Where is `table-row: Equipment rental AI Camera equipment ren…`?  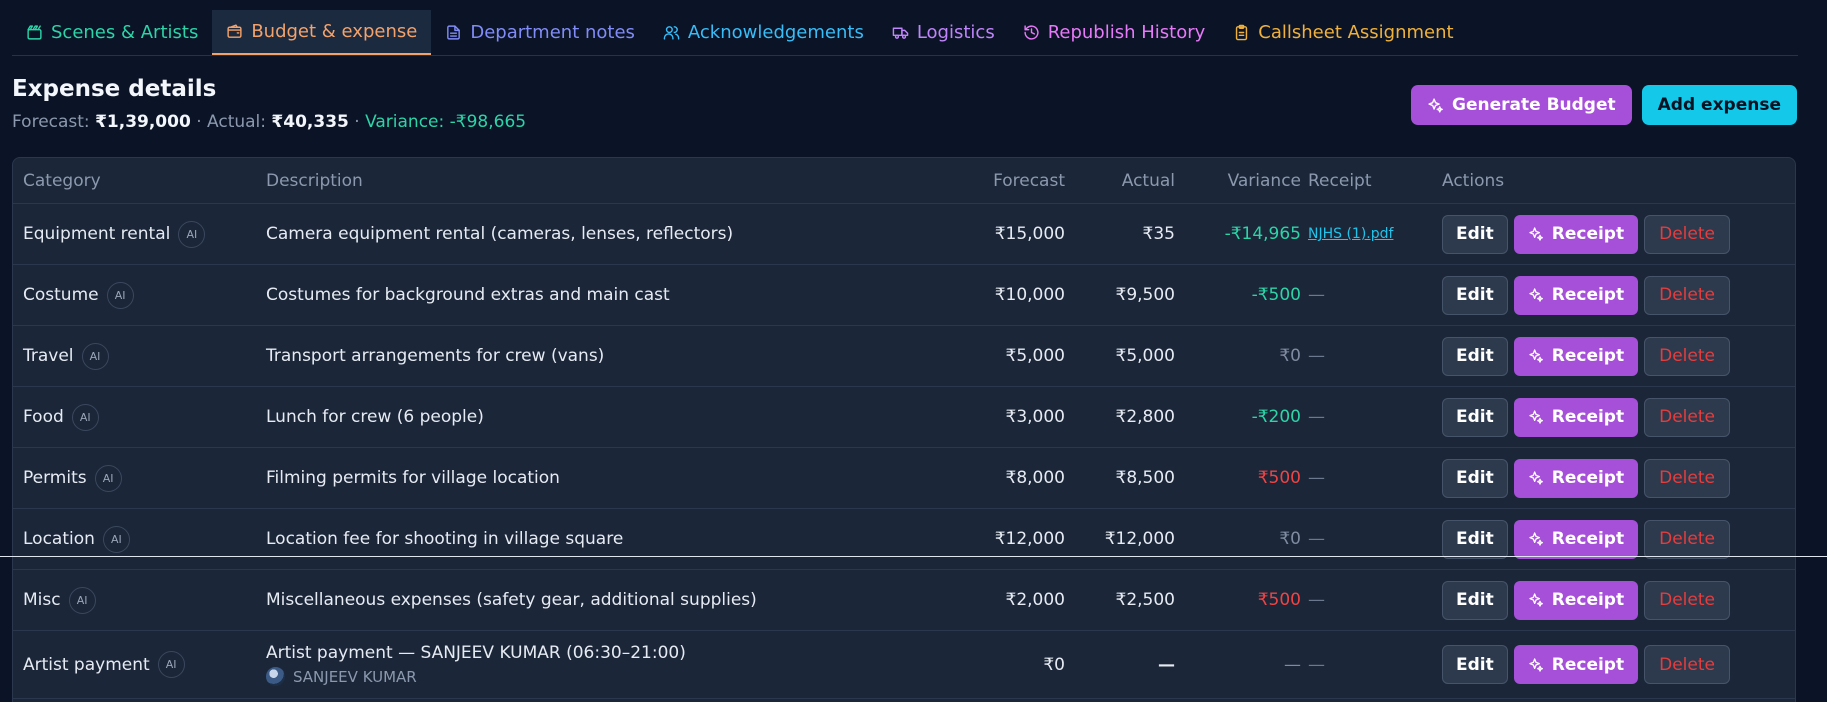 table-row: Equipment rental AI Camera equipment ren… is located at coordinates (904, 234).